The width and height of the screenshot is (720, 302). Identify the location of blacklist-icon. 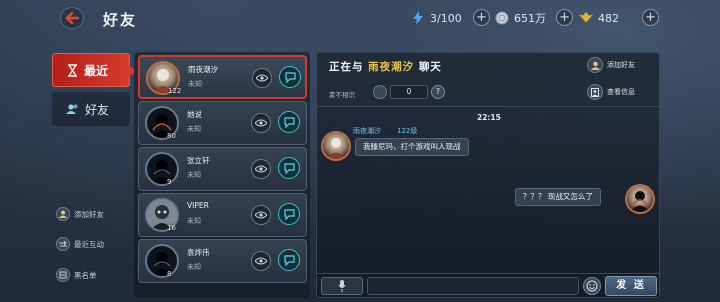
(63, 275).